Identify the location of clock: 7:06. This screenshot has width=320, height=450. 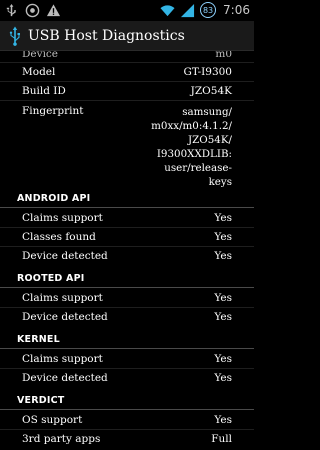
(236, 10).